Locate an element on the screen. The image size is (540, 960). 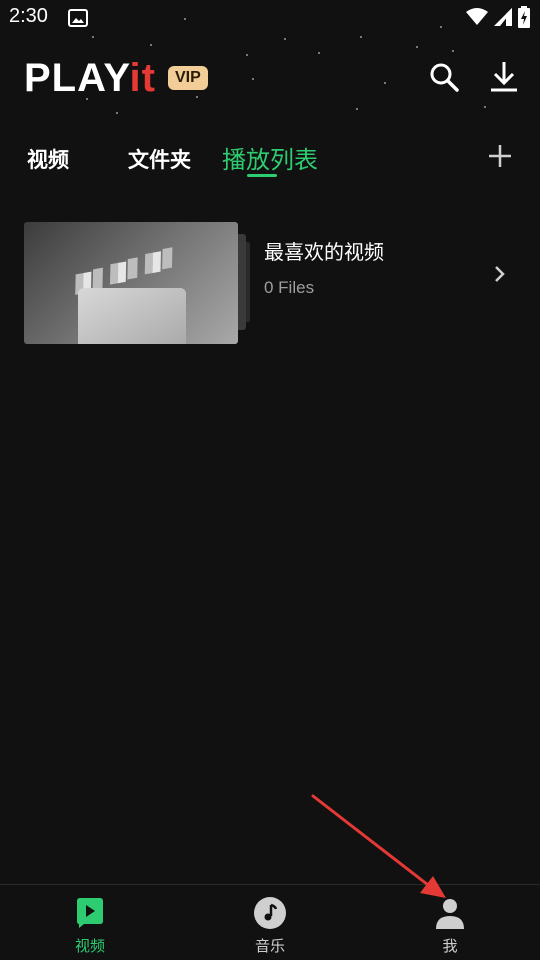
active-tab-indicator is located at coordinates (262, 175).